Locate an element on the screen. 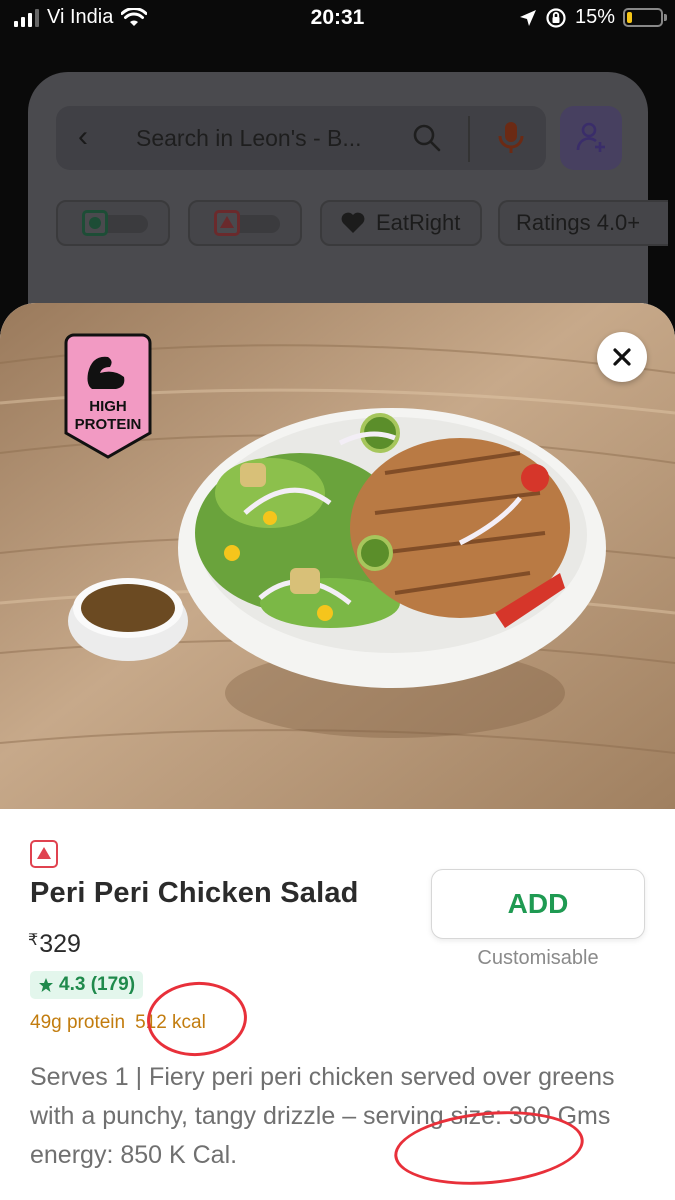 This screenshot has width=675, height=1200. battery-icon is located at coordinates (645, 17).